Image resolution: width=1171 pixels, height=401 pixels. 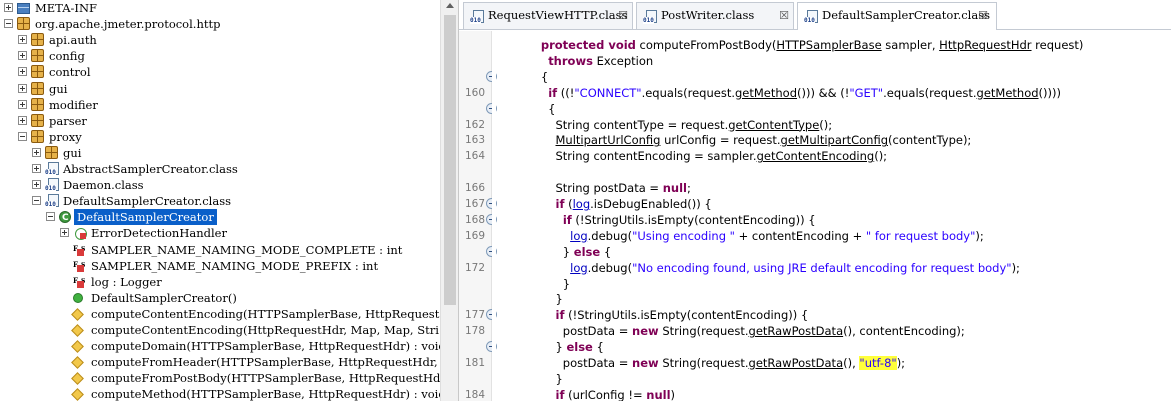 I want to click on tree-item: control, so click(x=220, y=72).